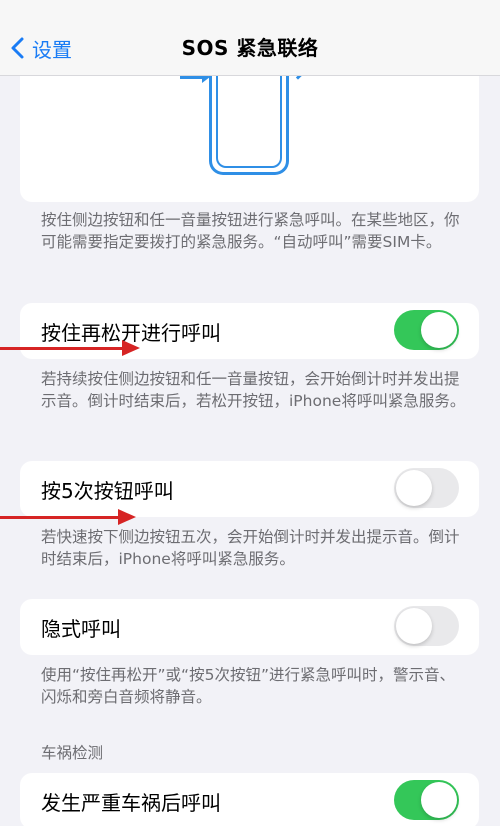  Describe the element at coordinates (250, 48) in the screenshot. I see `page-title: SOS 紧急联络` at that location.